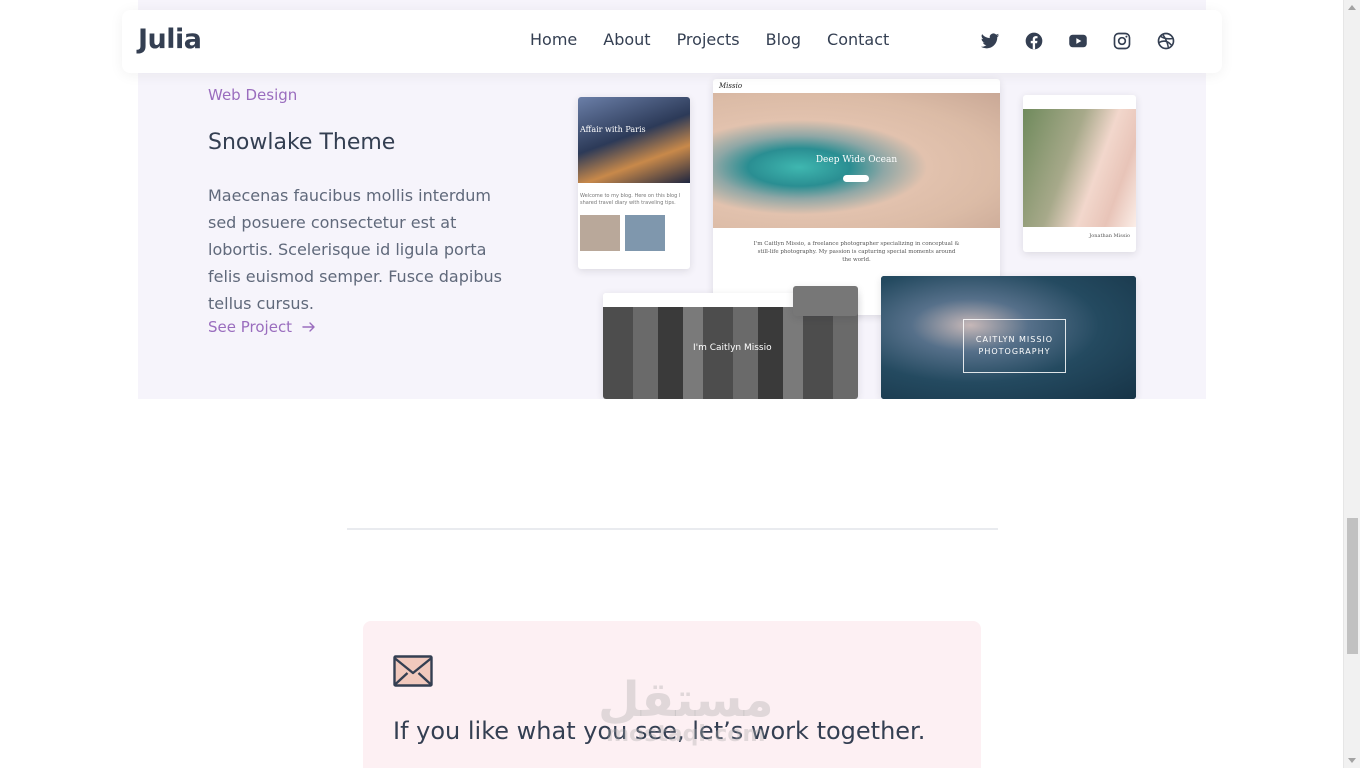 This screenshot has width=1360, height=768. Describe the element at coordinates (1034, 41) in the screenshot. I see `facebook-icon` at that location.